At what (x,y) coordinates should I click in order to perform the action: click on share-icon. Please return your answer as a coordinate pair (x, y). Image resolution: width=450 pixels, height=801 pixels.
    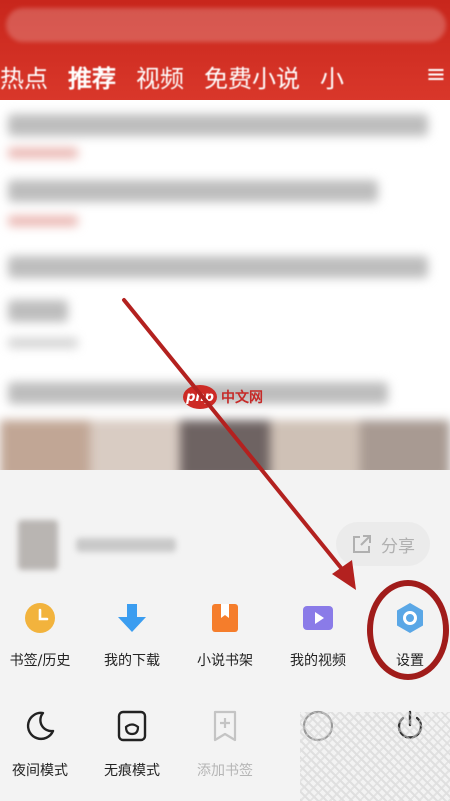
    Looking at the image, I should click on (362, 544).